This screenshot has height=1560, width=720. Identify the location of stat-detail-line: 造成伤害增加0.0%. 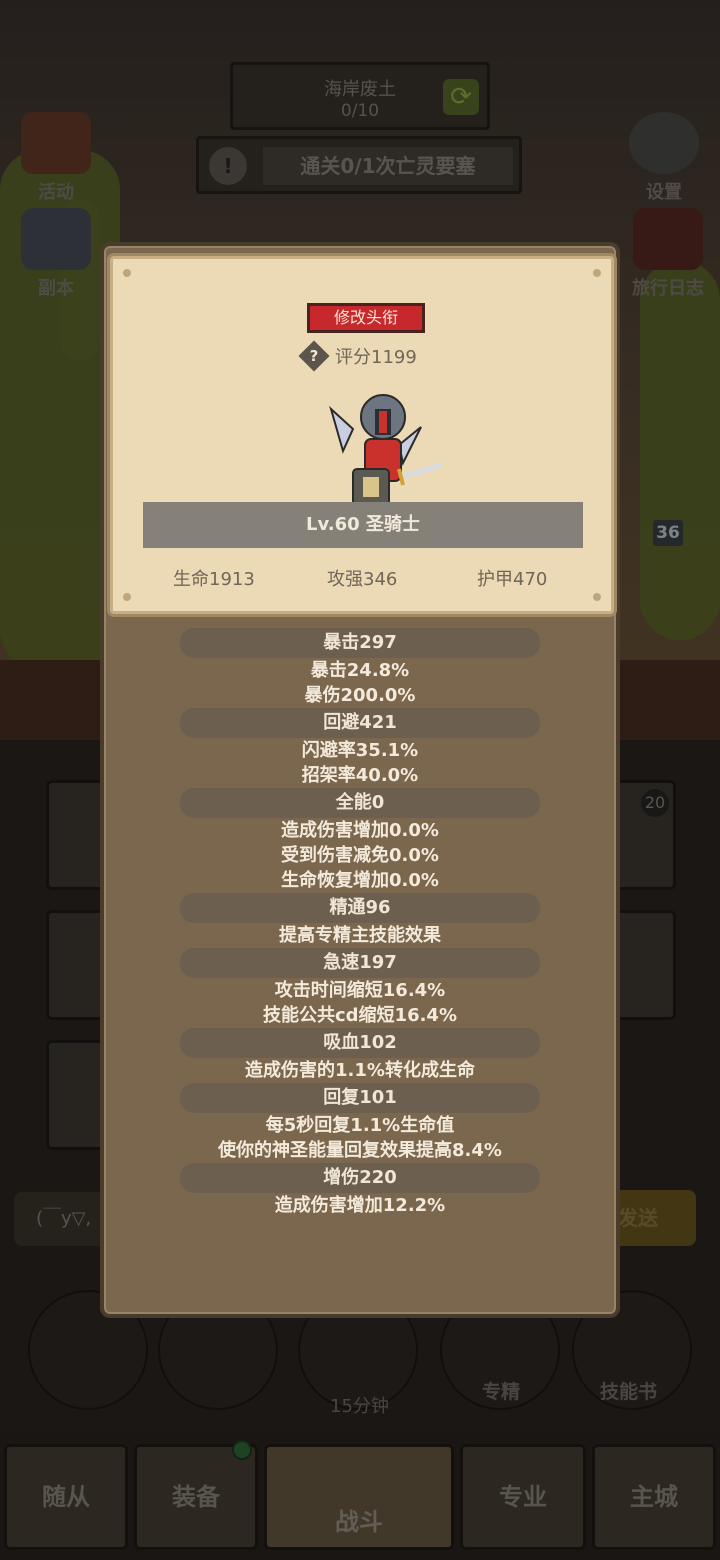
(360, 830).